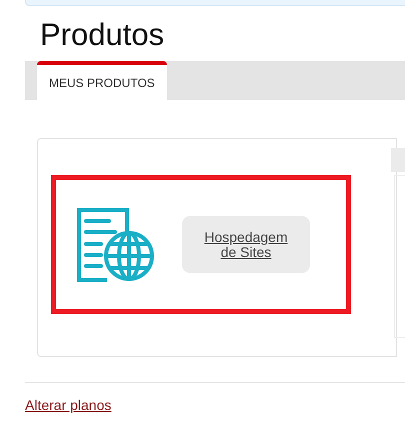 This screenshot has height=437, width=405. Describe the element at coordinates (246, 244) in the screenshot. I see `product-button: Hospedagem de Sites` at that location.